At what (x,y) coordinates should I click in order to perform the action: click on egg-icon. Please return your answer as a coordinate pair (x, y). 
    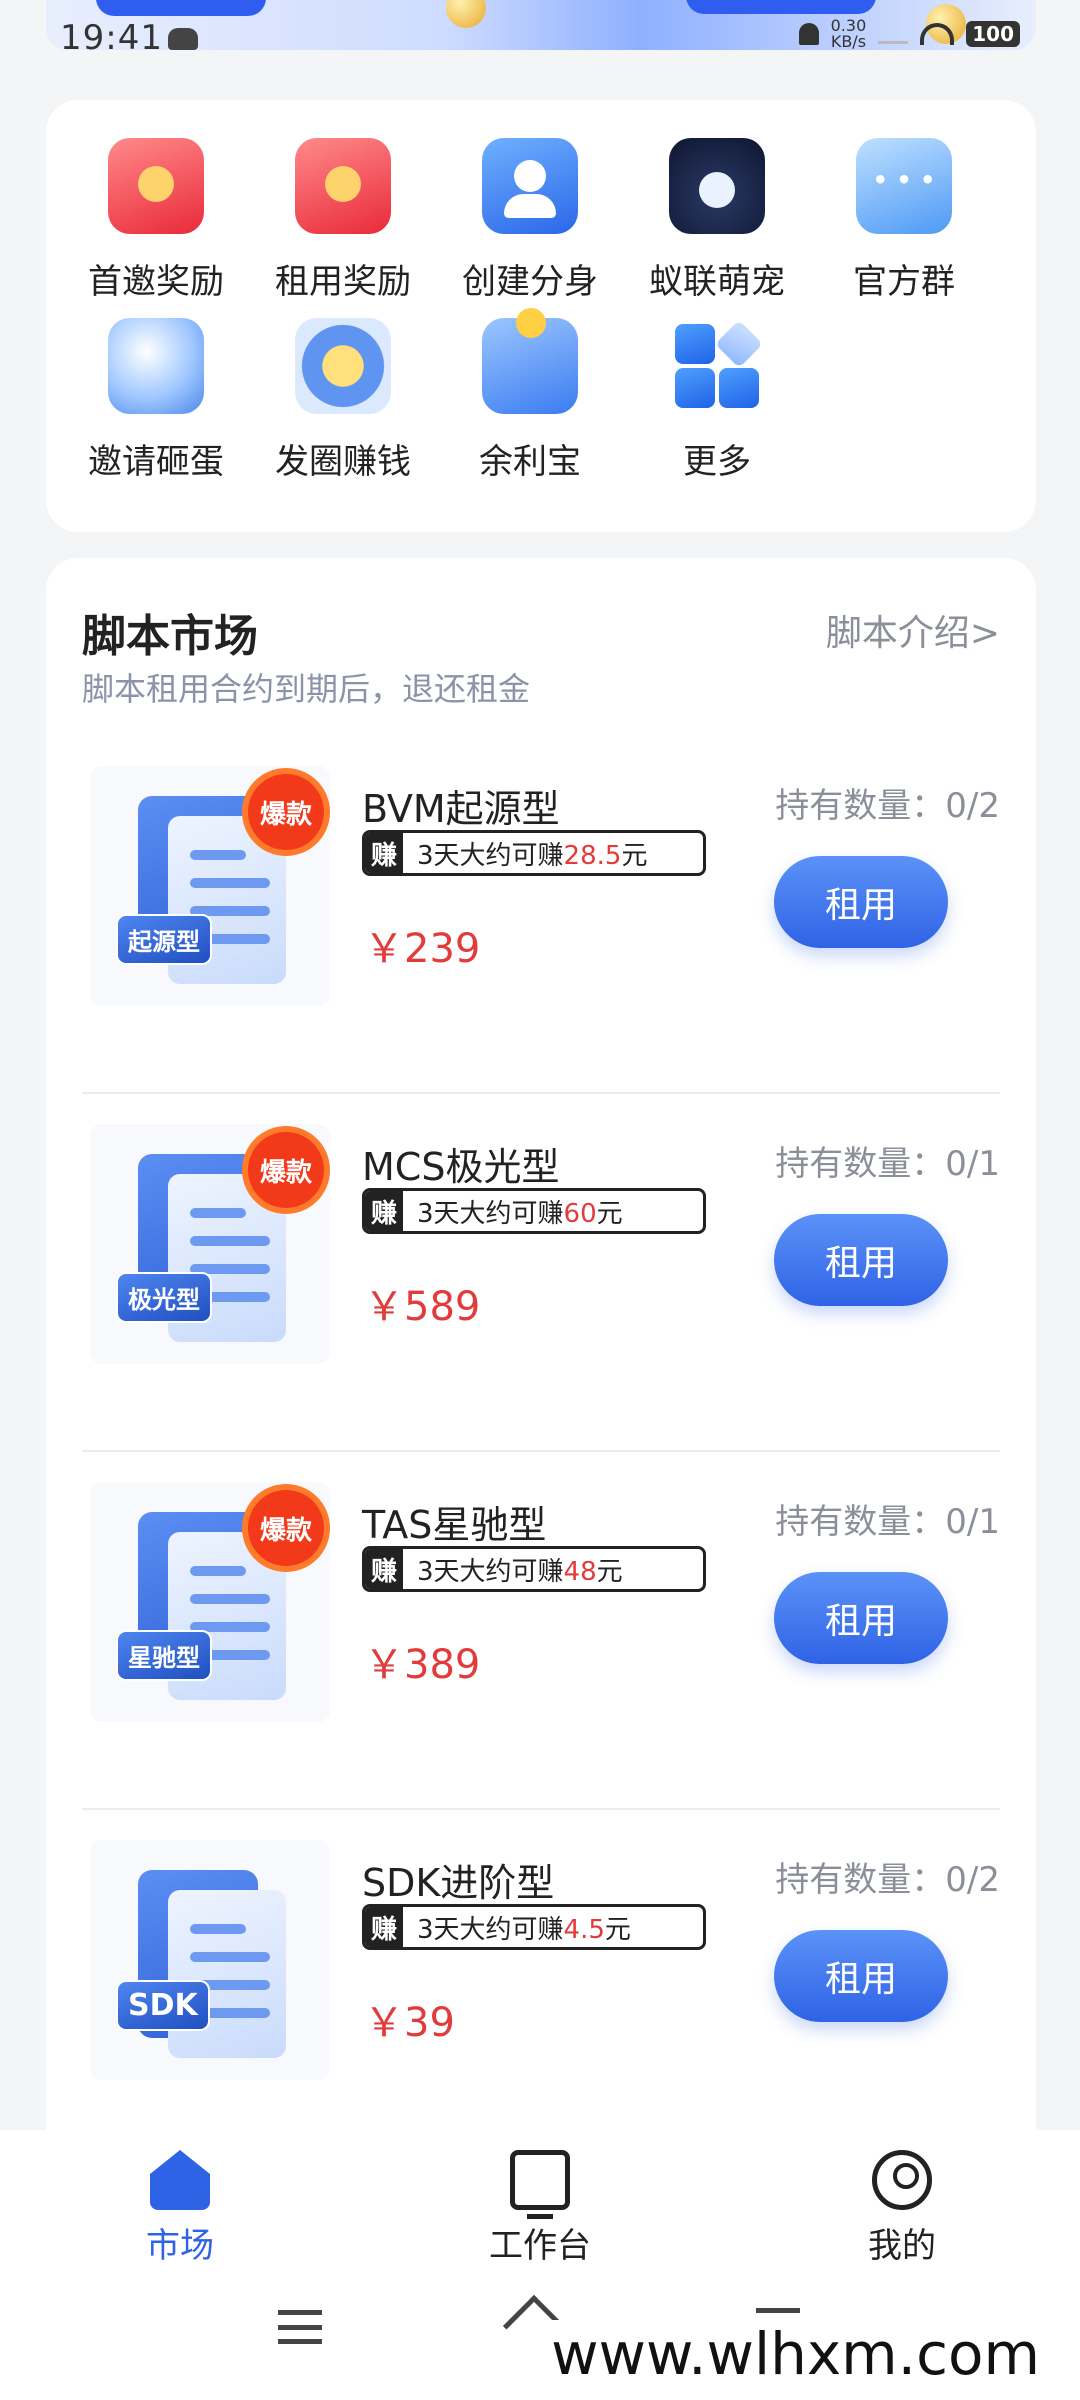
    Looking at the image, I should click on (156, 366).